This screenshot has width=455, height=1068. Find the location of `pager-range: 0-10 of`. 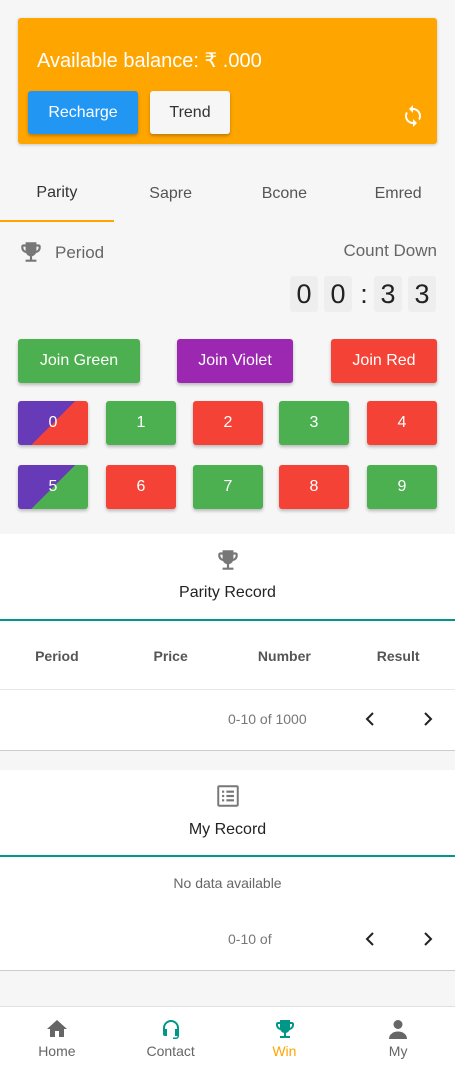

pager-range: 0-10 of is located at coordinates (250, 939).